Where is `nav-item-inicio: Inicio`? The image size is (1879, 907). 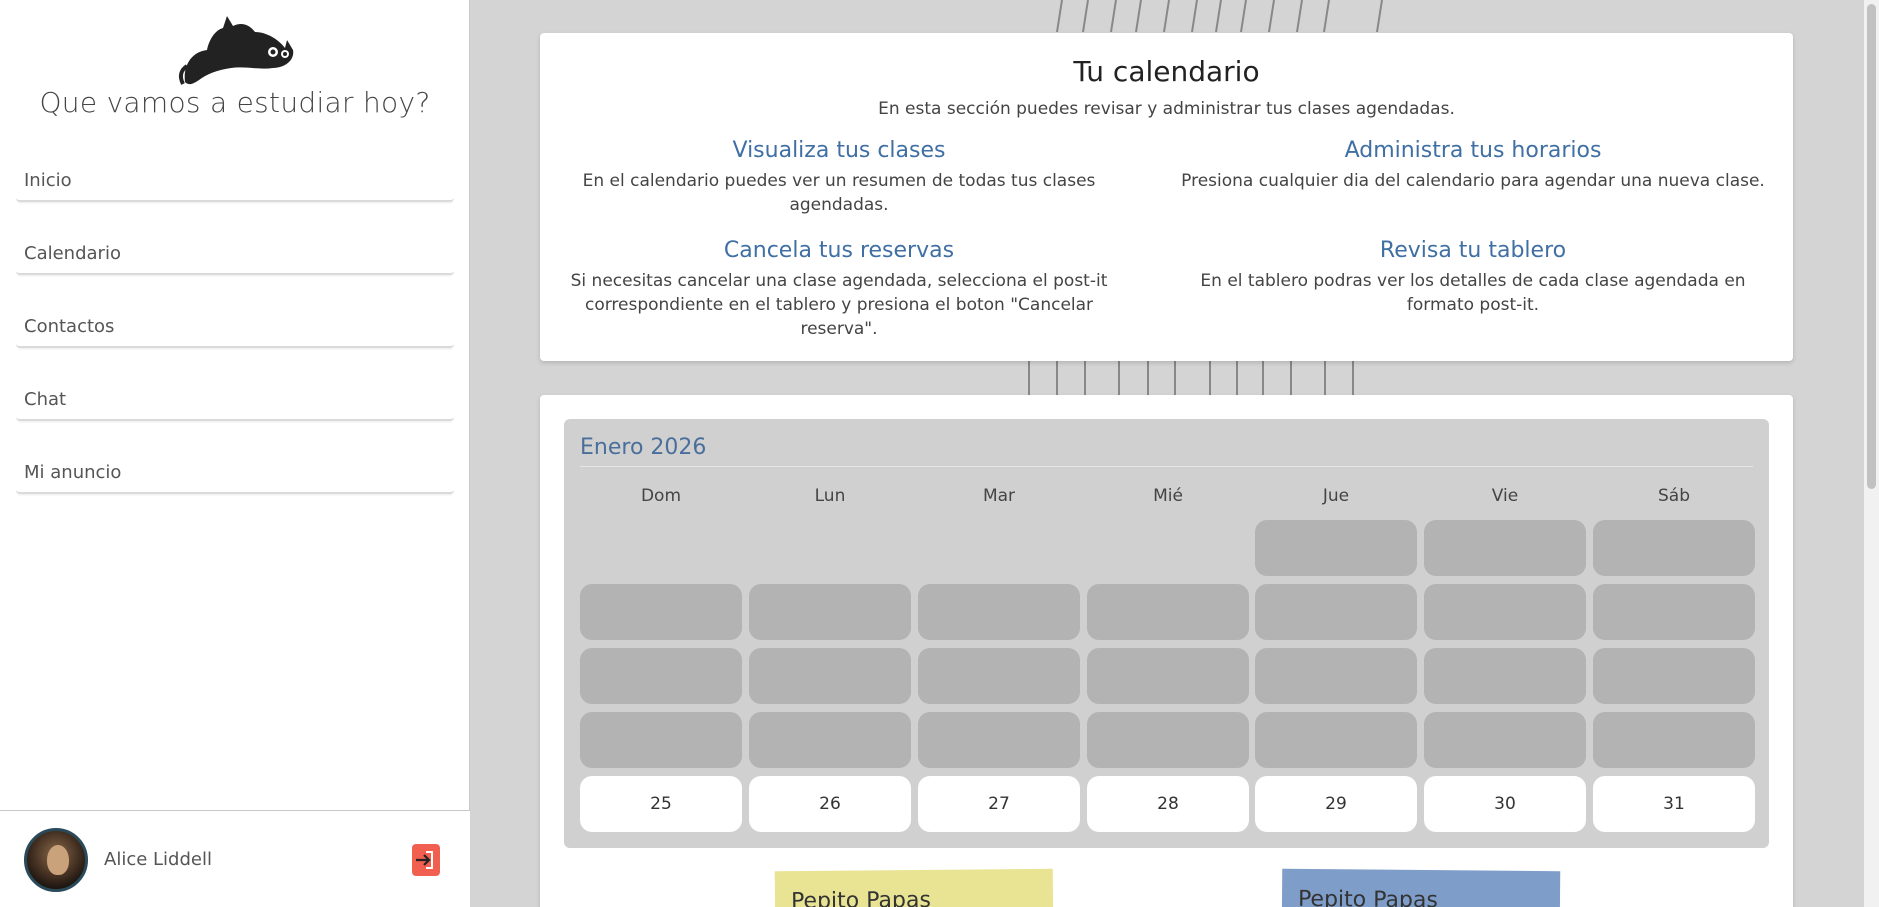 nav-item-inicio: Inicio is located at coordinates (235, 176).